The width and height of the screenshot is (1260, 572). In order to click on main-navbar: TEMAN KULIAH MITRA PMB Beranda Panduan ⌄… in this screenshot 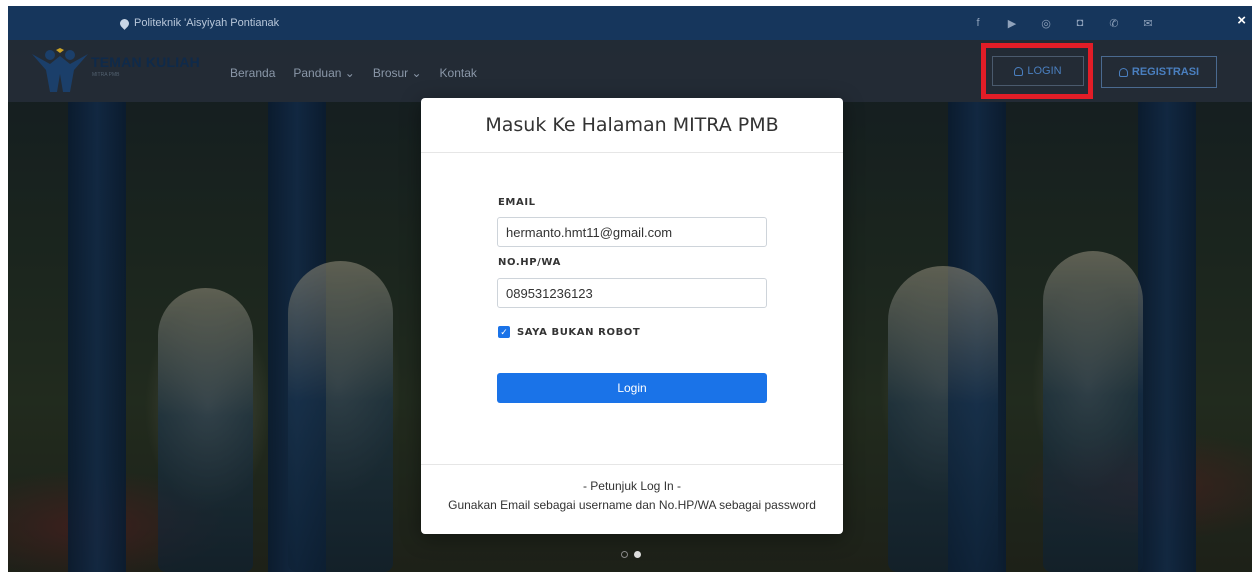, I will do `click(630, 71)`.